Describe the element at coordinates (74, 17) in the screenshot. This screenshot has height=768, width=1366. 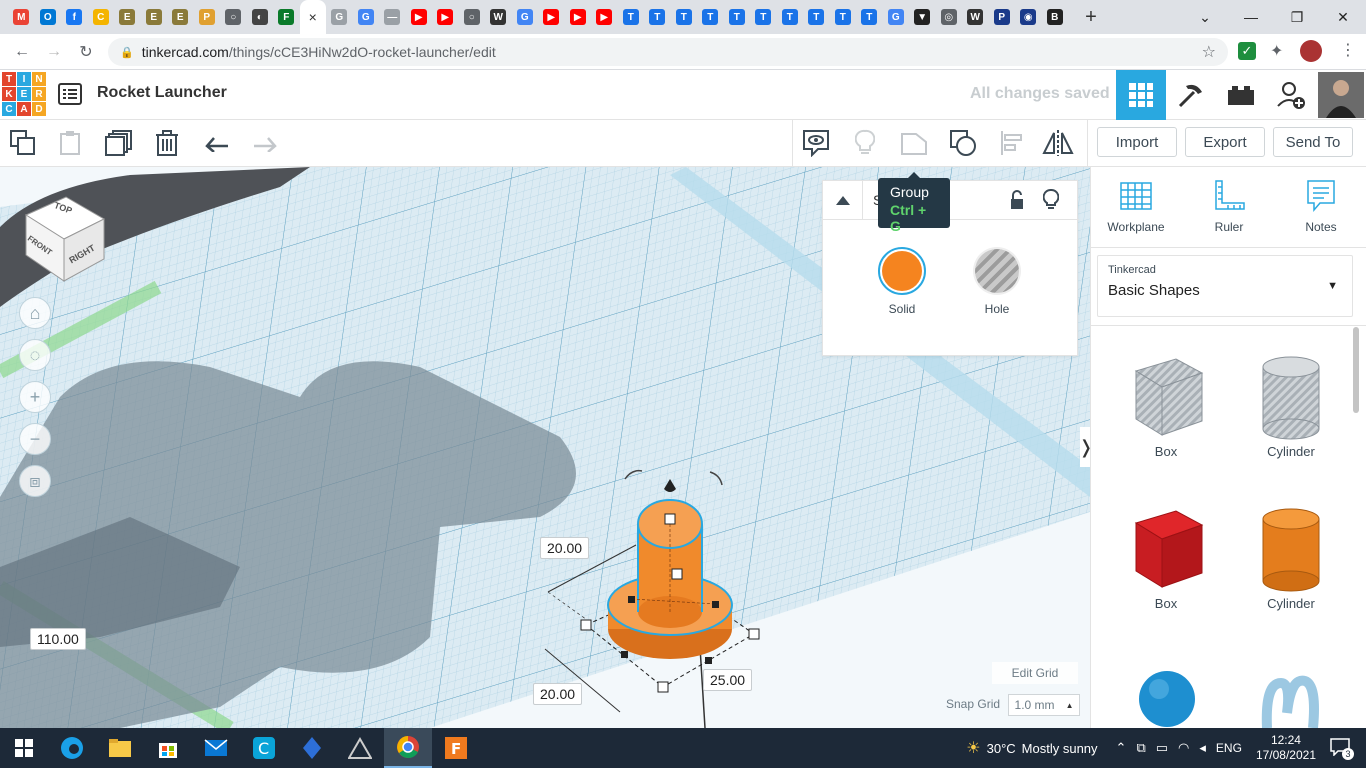
I see `browser-tab: f` at that location.